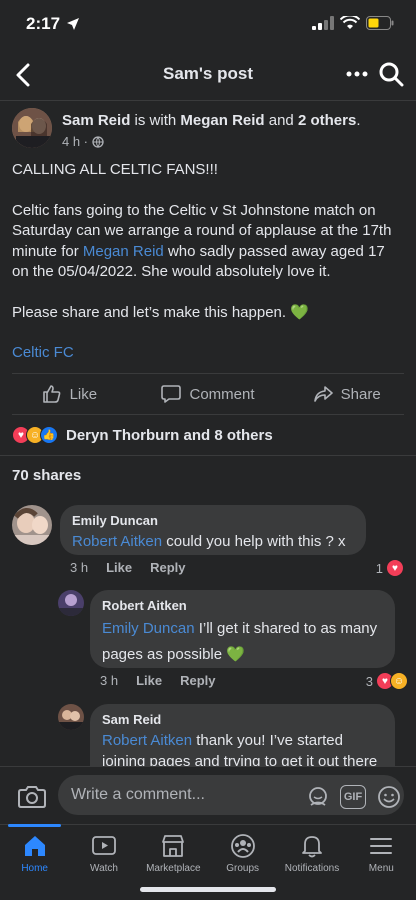 The image size is (416, 900). Describe the element at coordinates (395, 568) in the screenshot. I see `love-reaction-icon: ♥` at that location.